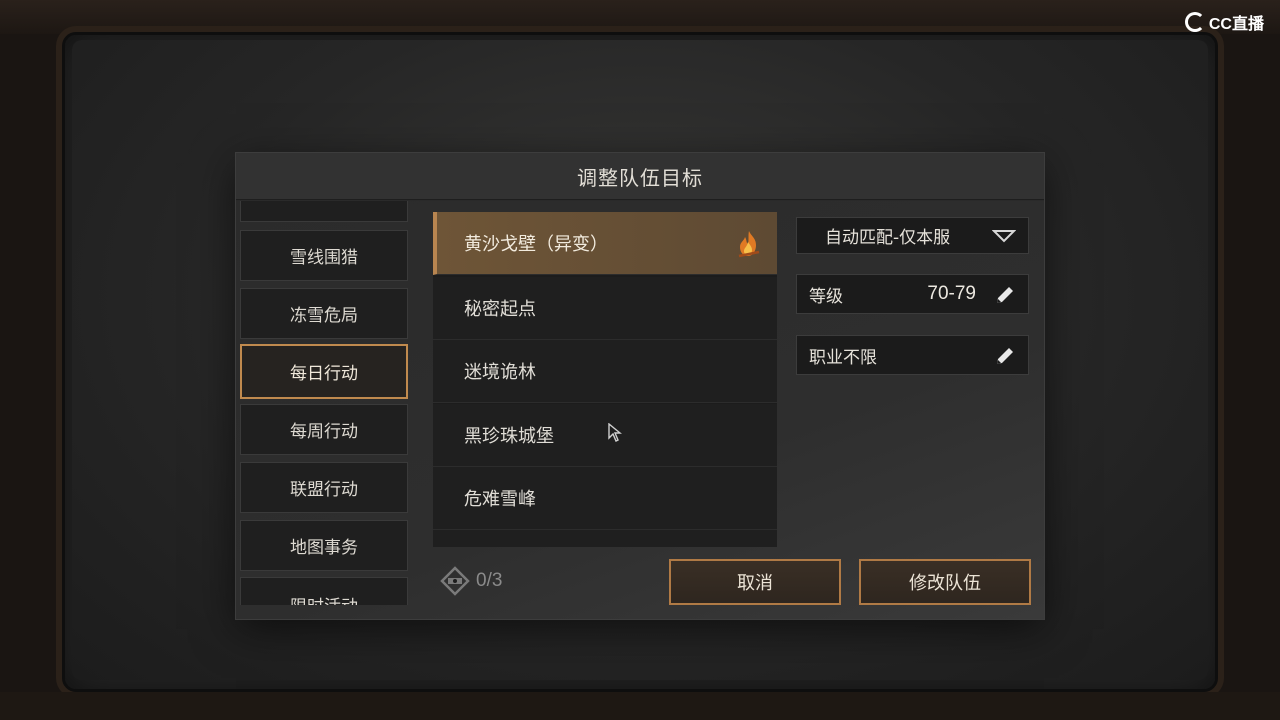 The height and width of the screenshot is (720, 1280). I want to click on level-field: 等级 70-79, so click(912, 294).